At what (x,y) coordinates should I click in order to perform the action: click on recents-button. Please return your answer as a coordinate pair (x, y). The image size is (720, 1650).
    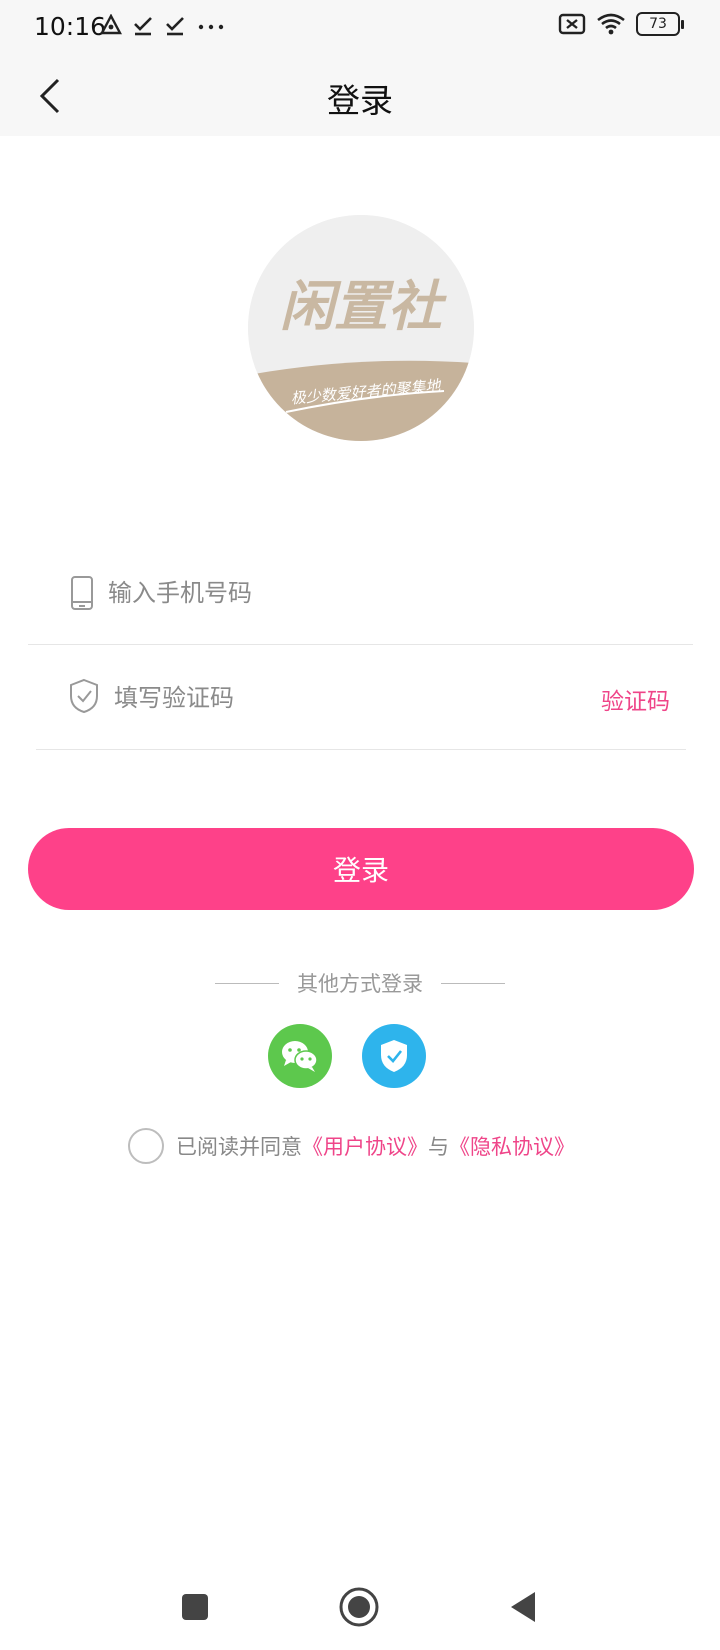
    Looking at the image, I should click on (195, 1607).